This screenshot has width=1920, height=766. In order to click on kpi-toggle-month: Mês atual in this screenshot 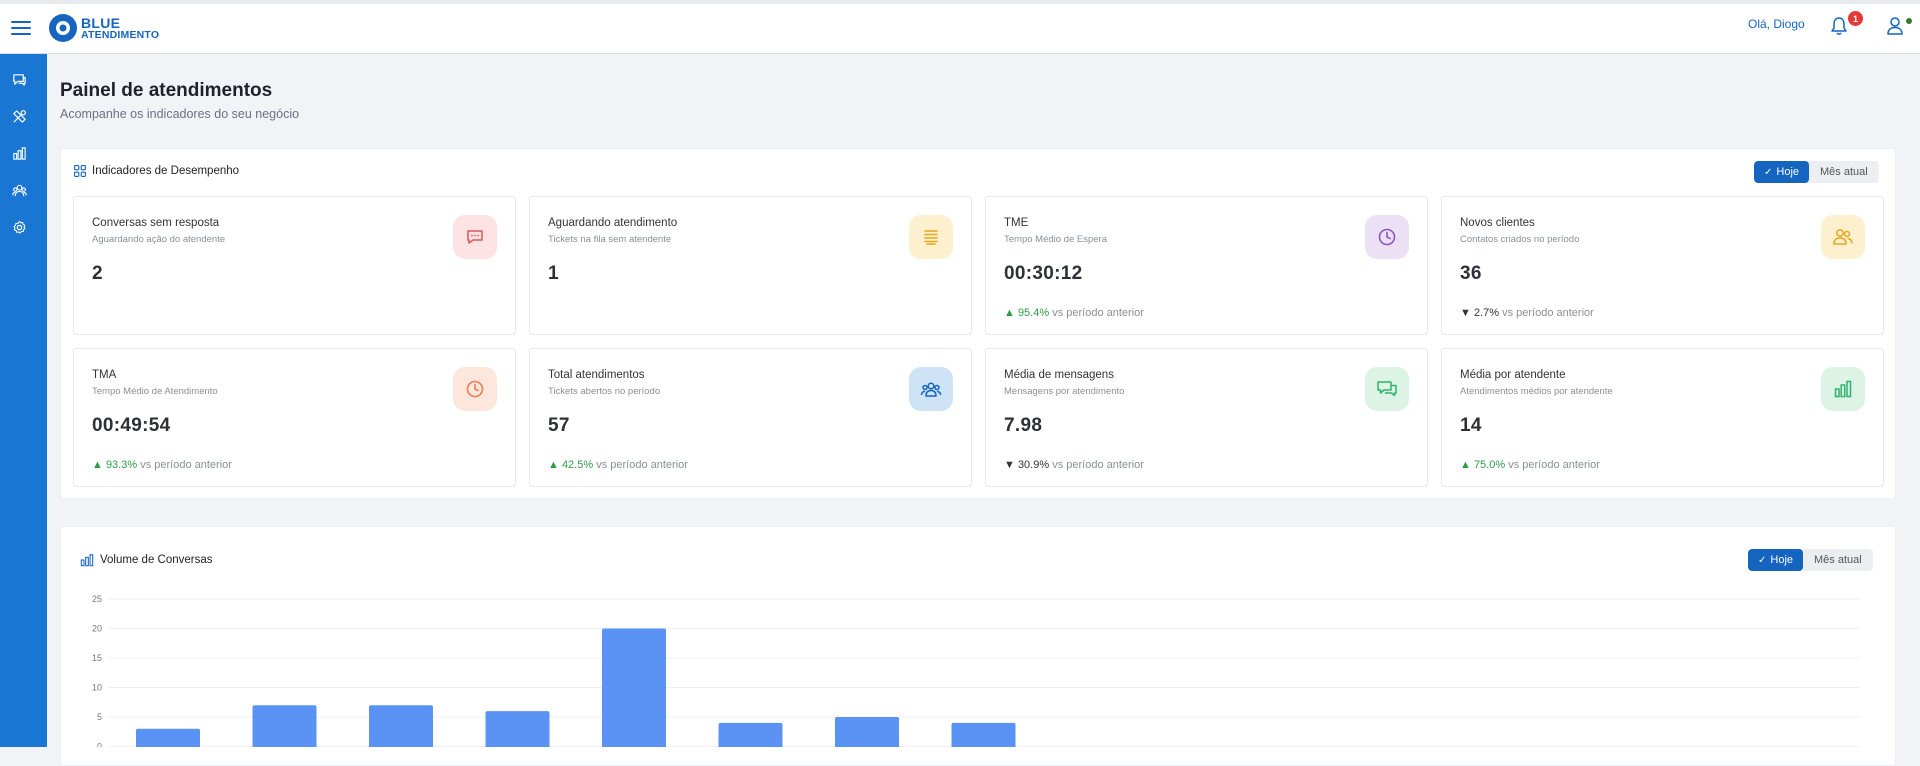, I will do `click(1844, 172)`.